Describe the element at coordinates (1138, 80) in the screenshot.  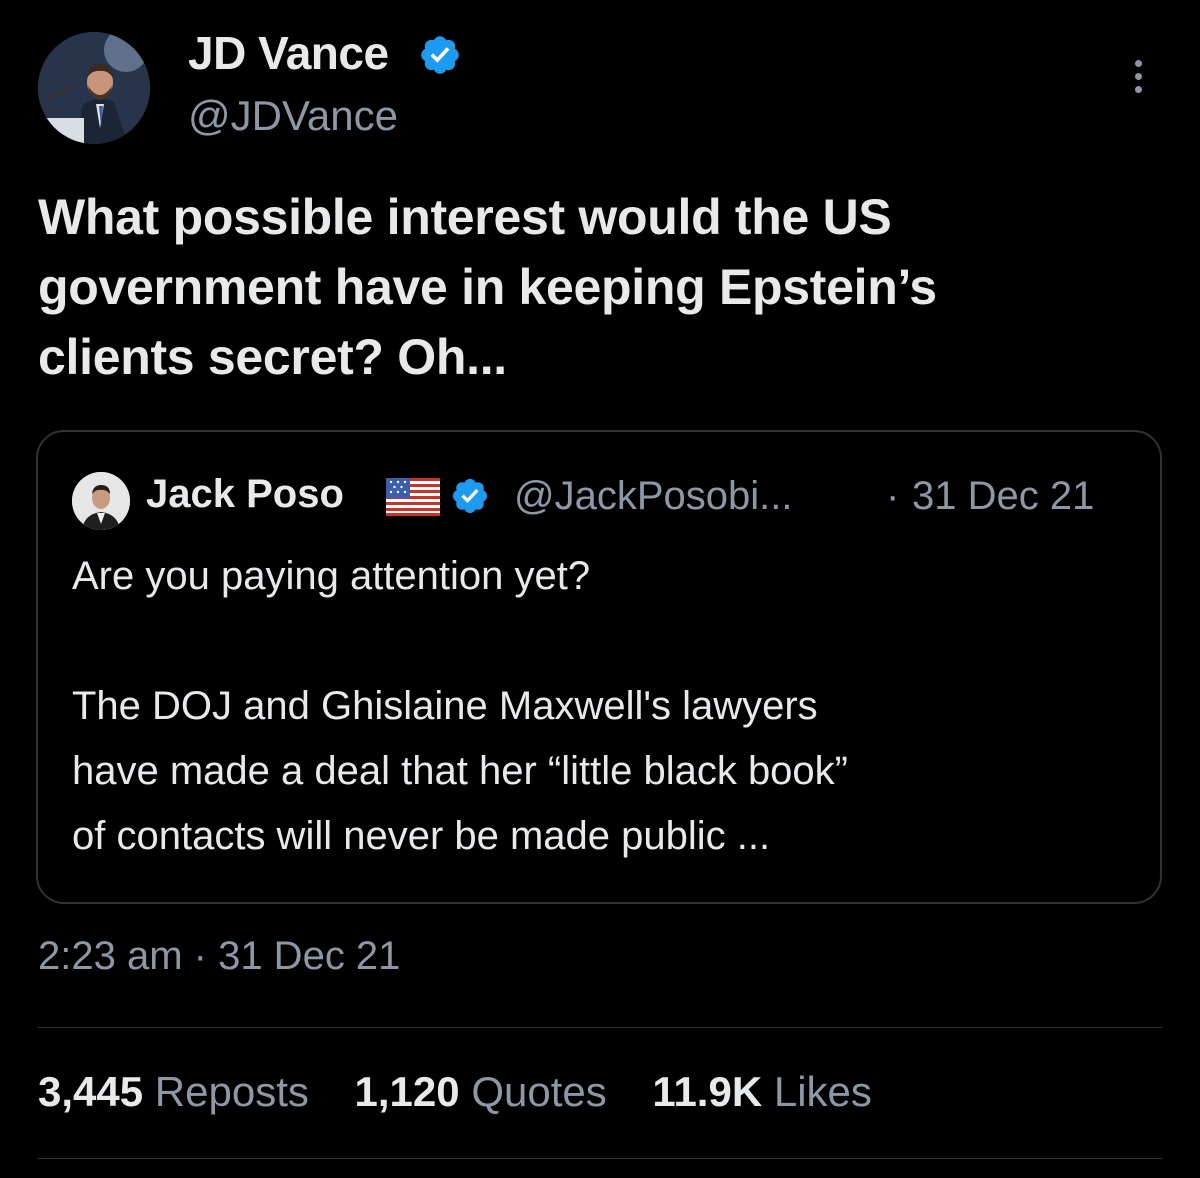
I see `more-options-icon` at that location.